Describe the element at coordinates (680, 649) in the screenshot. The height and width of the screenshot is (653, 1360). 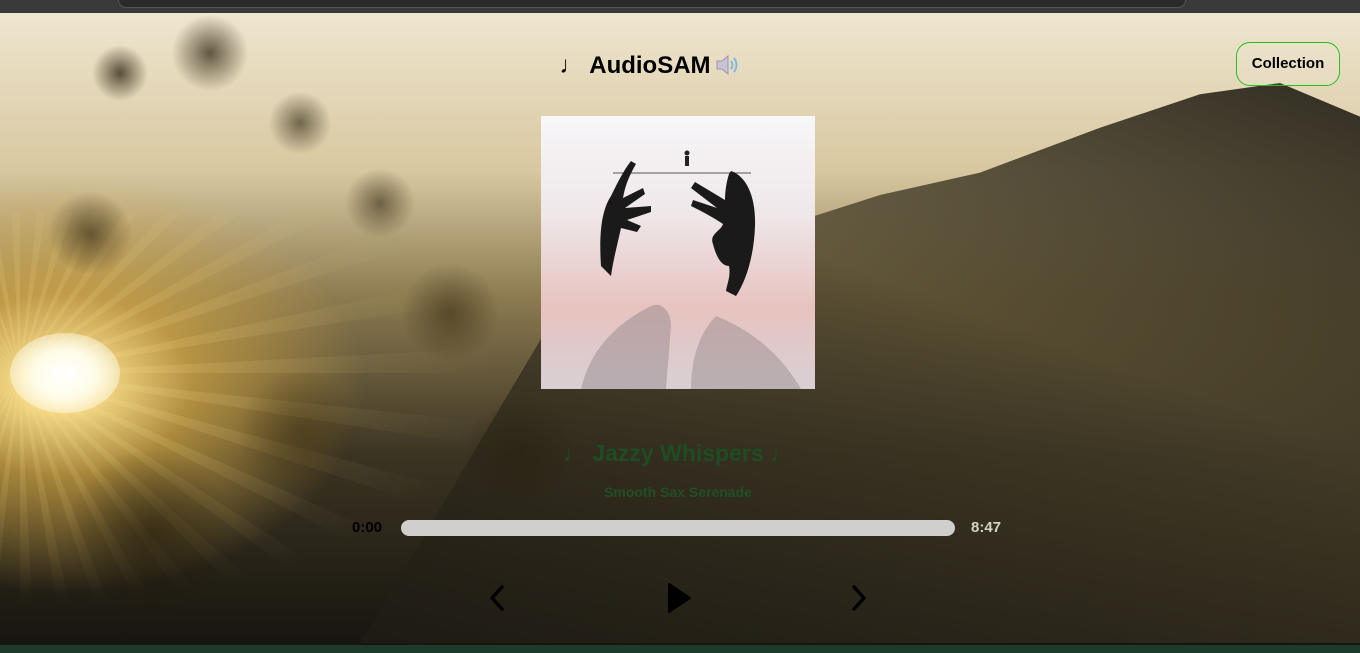
I see `taskbar-strip` at that location.